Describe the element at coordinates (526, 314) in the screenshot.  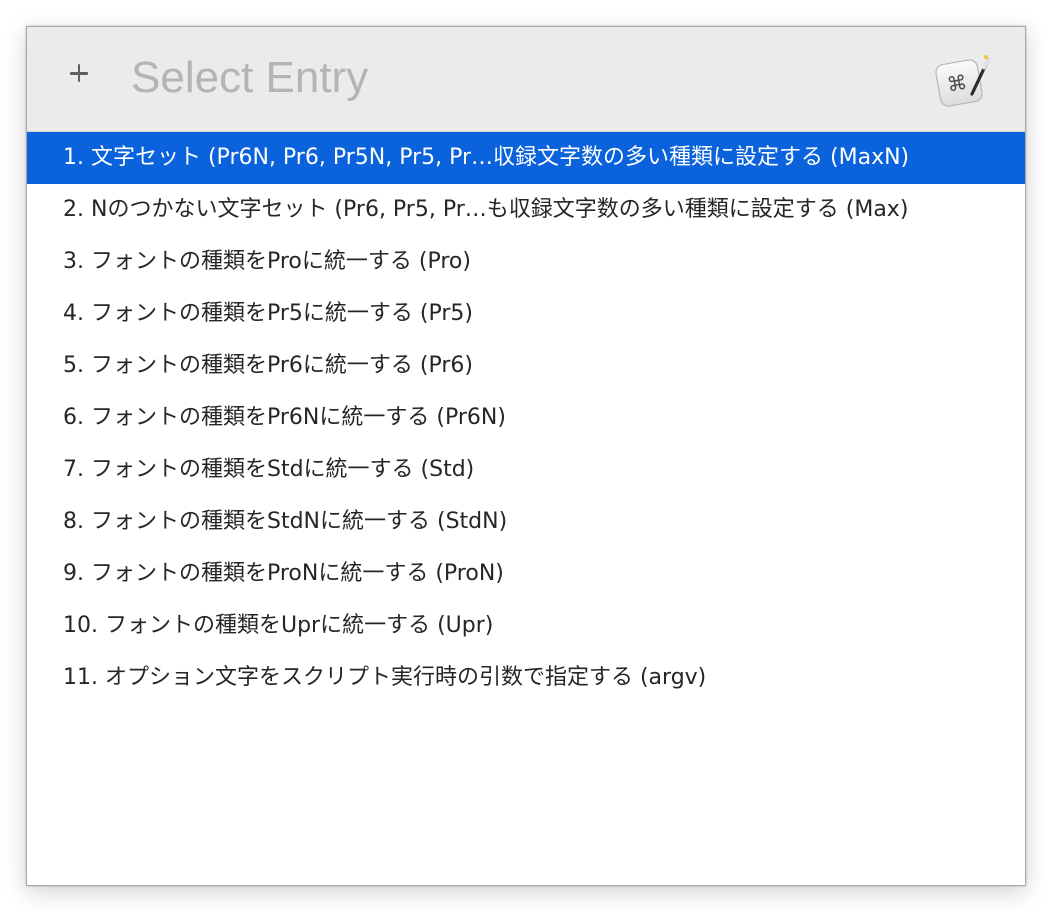
I see `list-item: 4. フォントの種類をPr5に統一する (Pr5)` at that location.